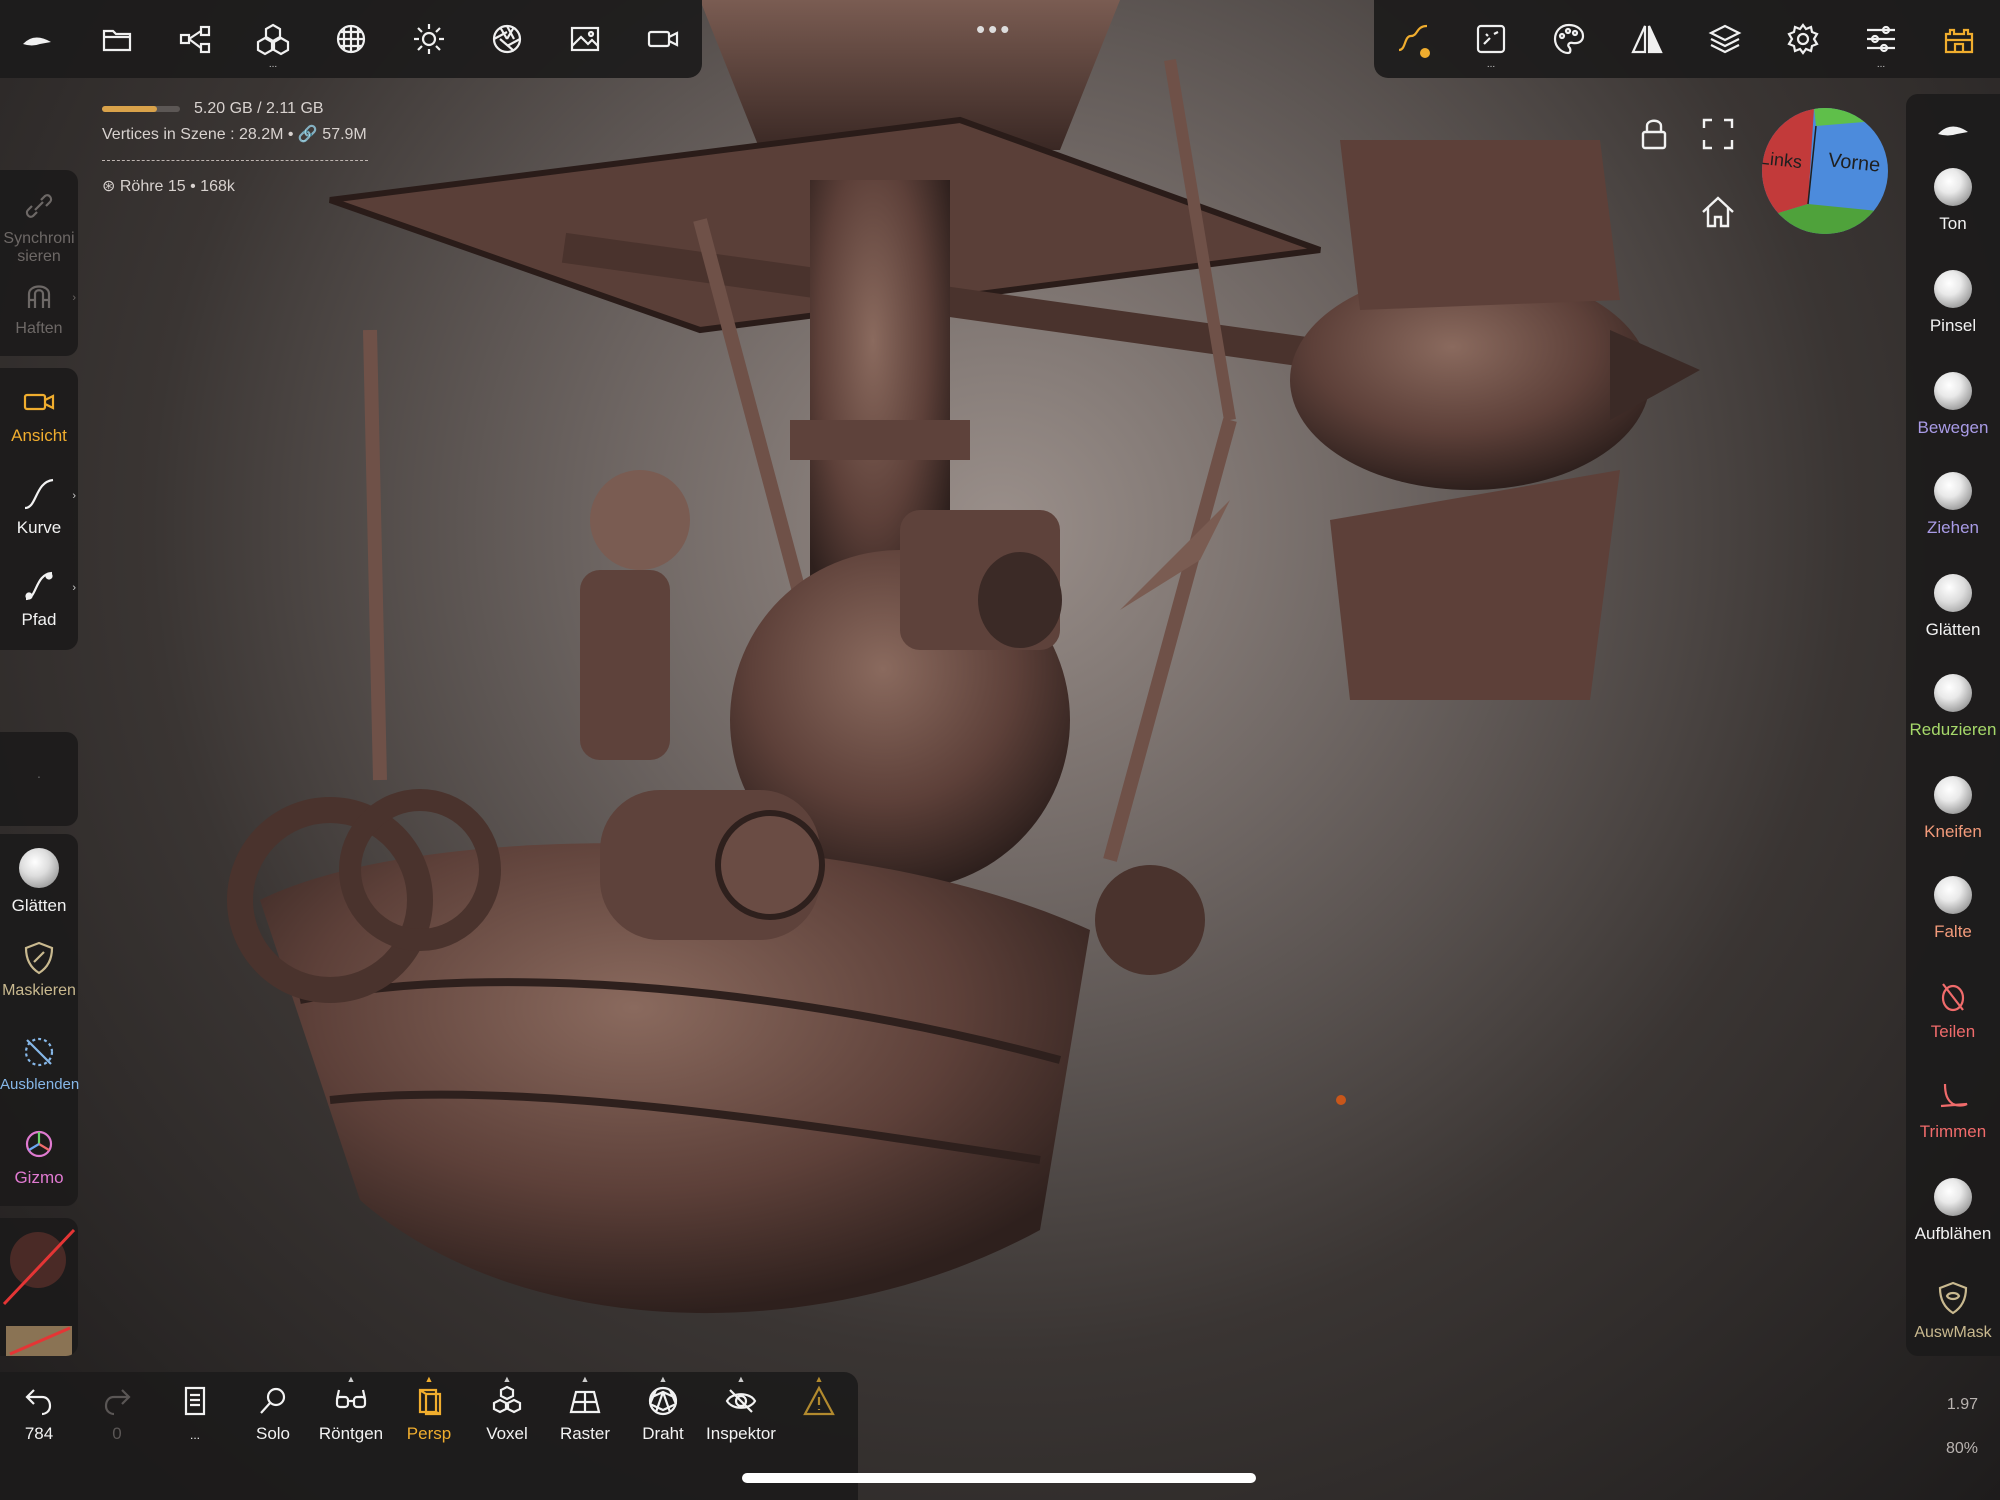 This screenshot has height=1500, width=2000. I want to click on inspector-label: Inspektor, so click(741, 1433).